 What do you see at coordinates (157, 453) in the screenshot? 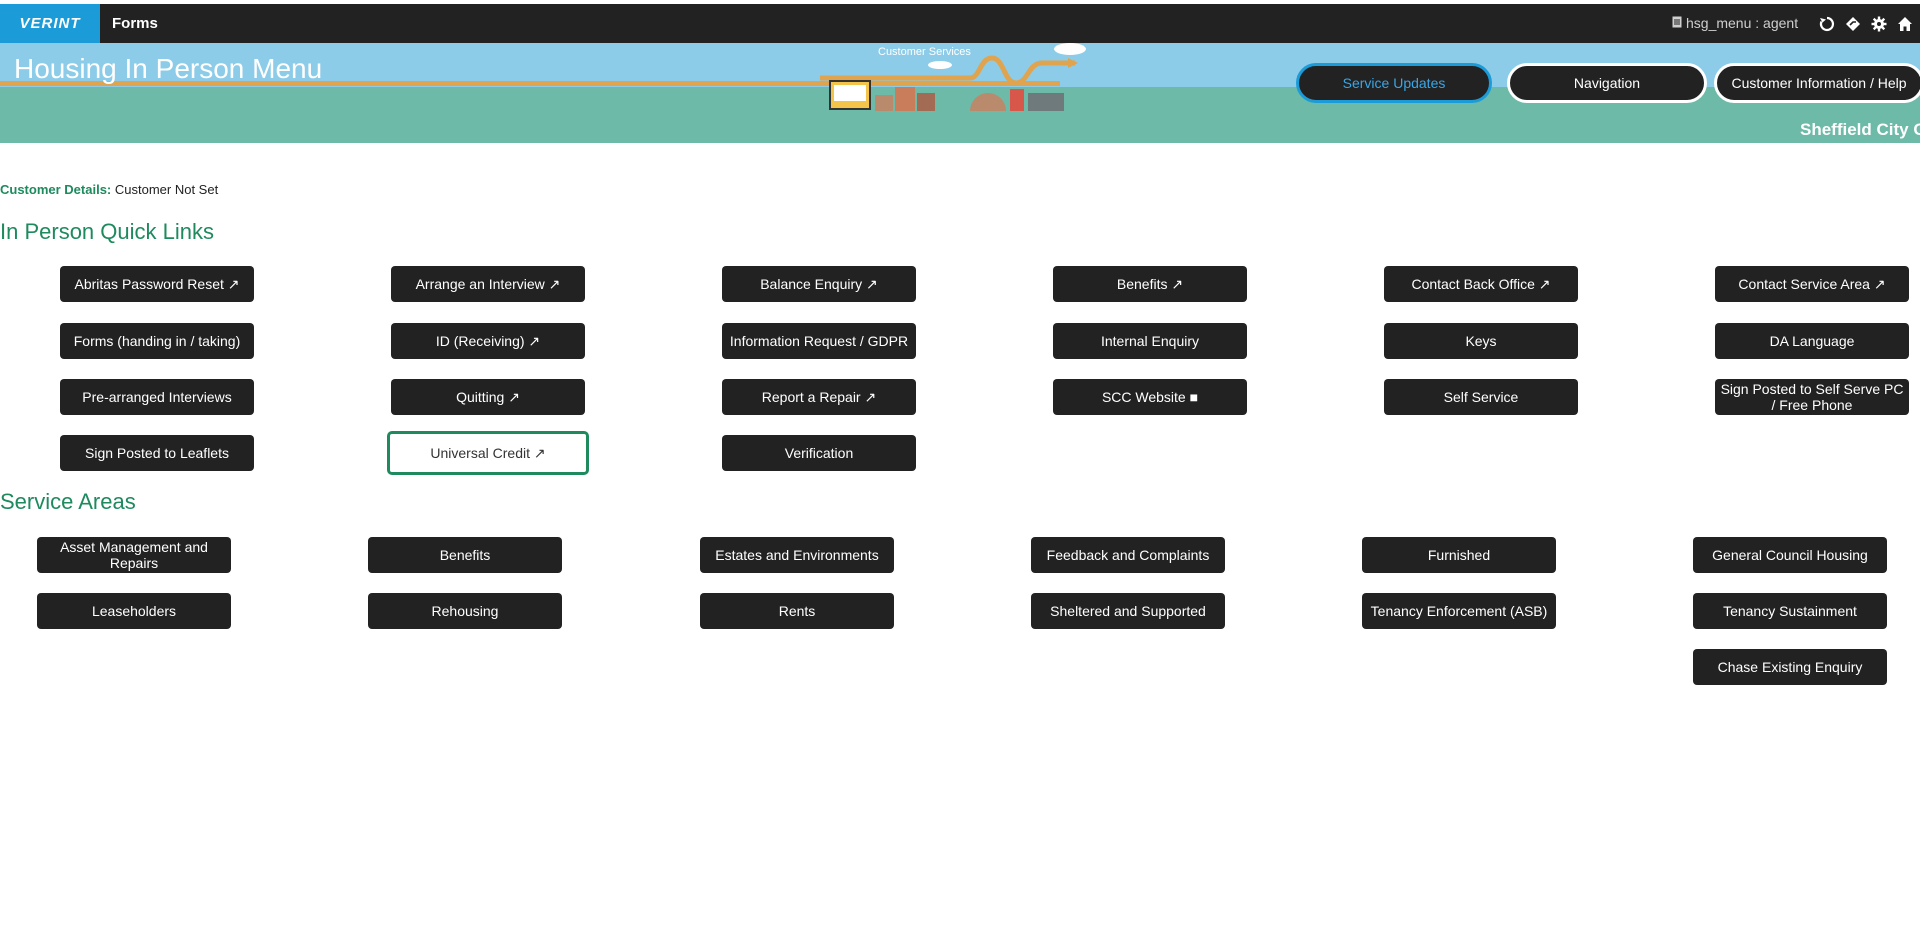
I see `quick-link-sign-posted-leaflets: Sign Posted to Leaflets` at bounding box center [157, 453].